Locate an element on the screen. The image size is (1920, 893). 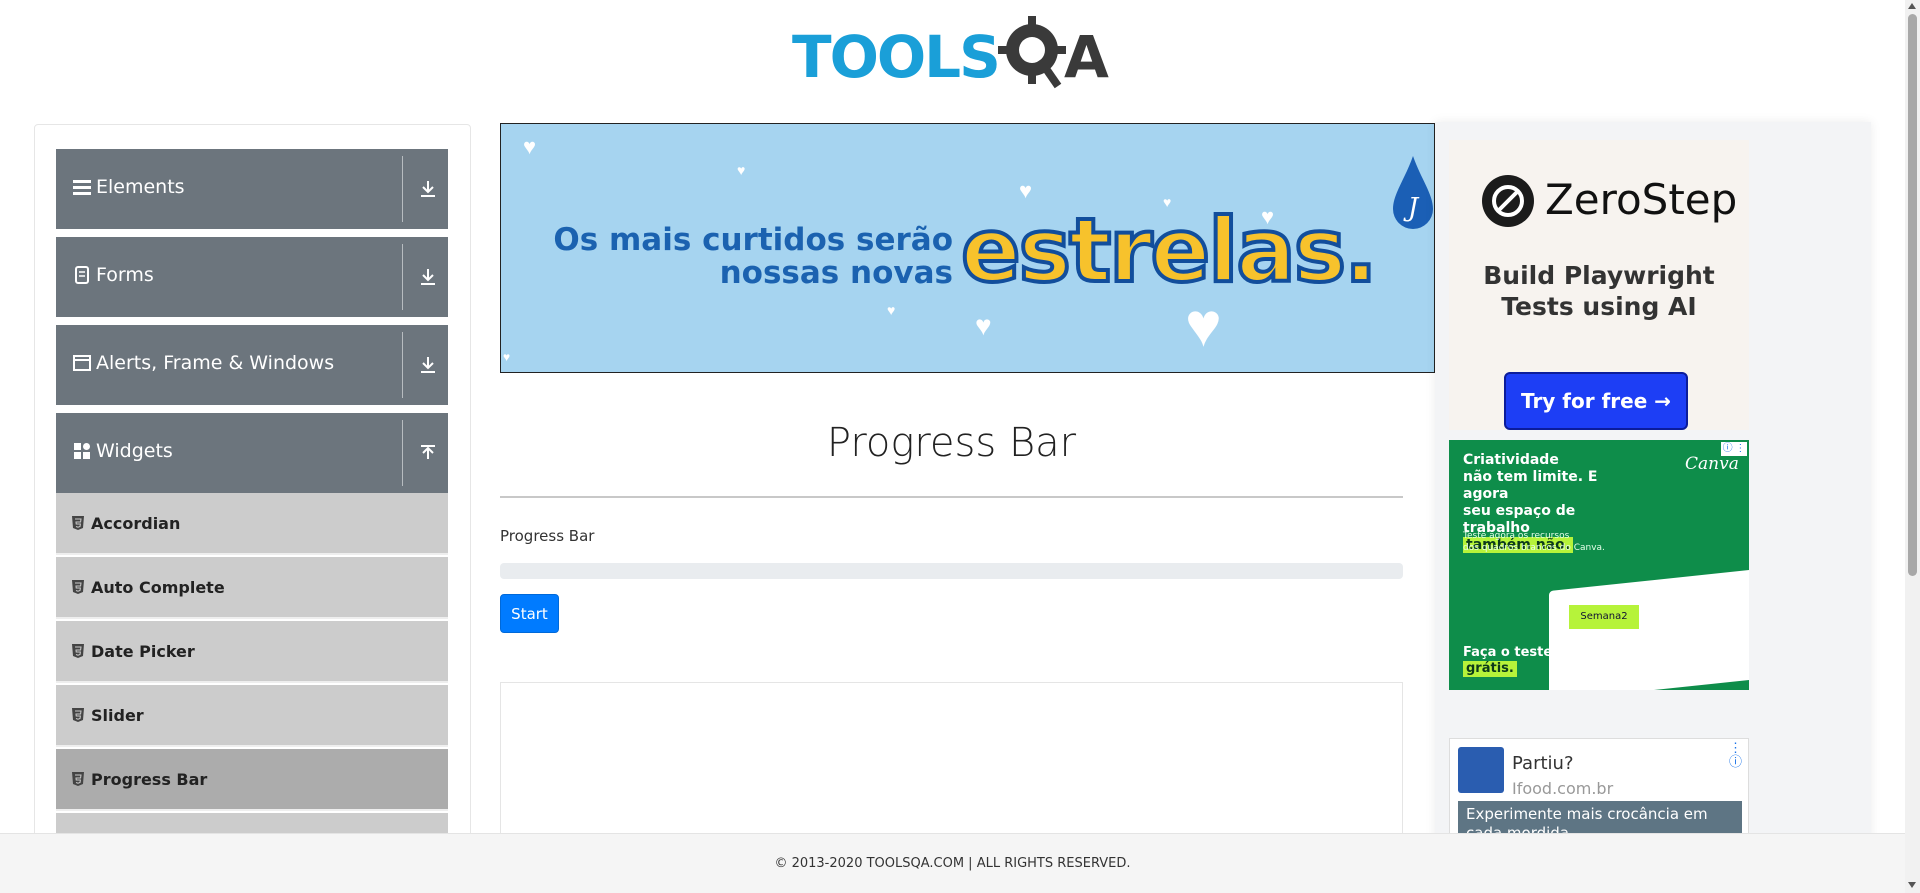
sidebar-item-progress-bar: Progress Bar is located at coordinates (252, 780).